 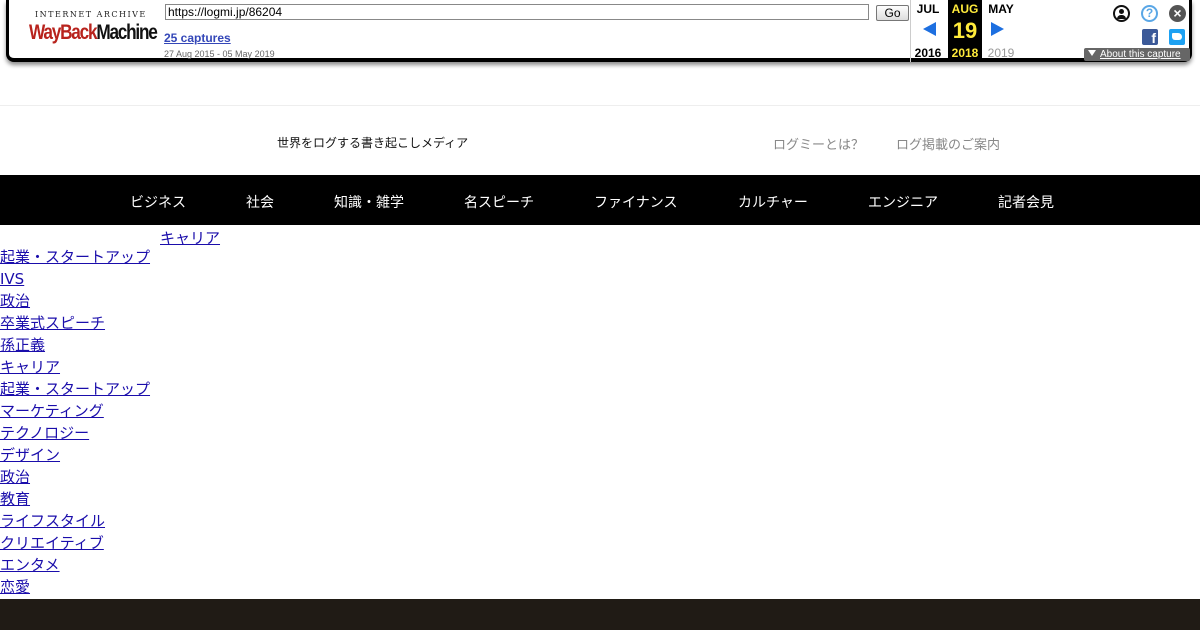 What do you see at coordinates (928, 9) in the screenshot?
I see `prev-month: JUL` at bounding box center [928, 9].